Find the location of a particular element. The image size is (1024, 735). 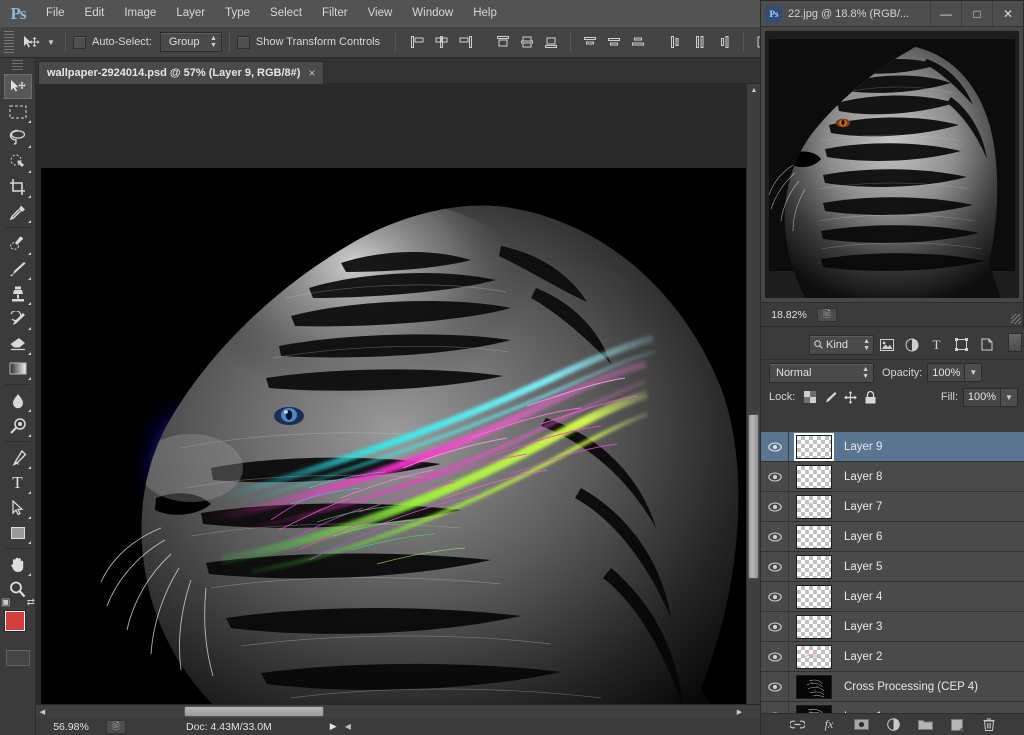

link-layers-icon is located at coordinates (797, 725).